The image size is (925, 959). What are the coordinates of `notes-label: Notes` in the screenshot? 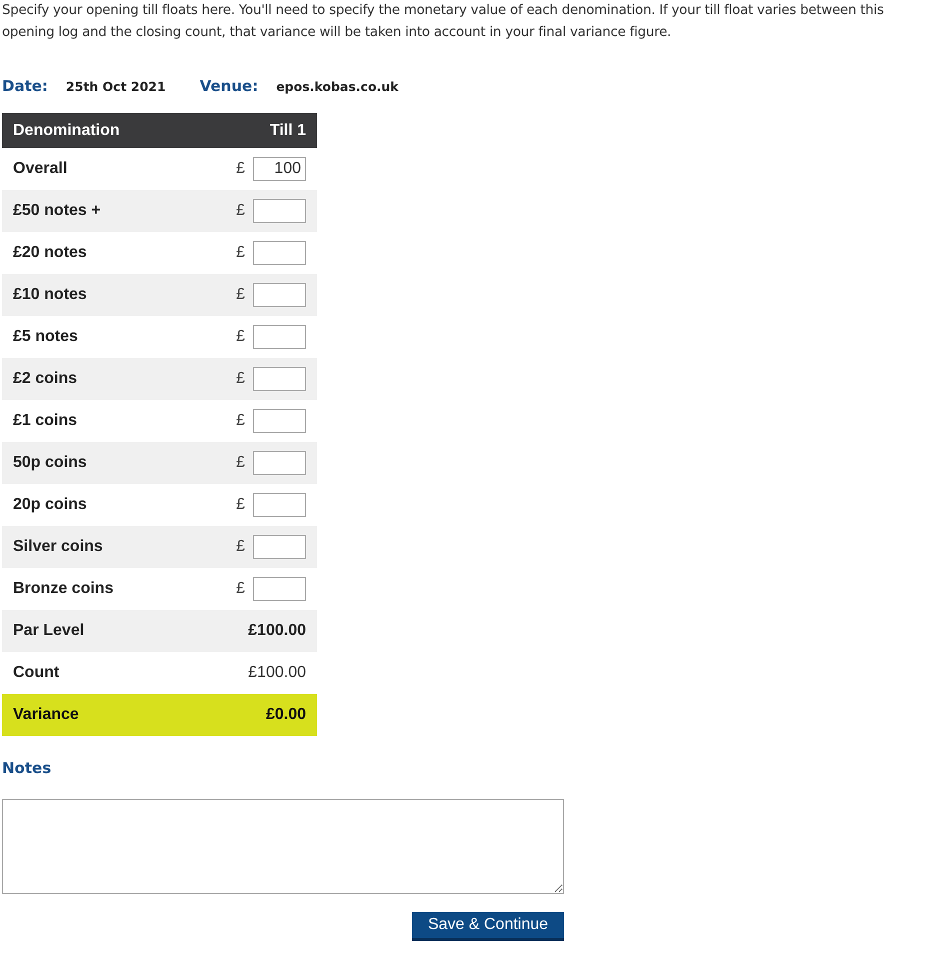 It's located at (27, 768).